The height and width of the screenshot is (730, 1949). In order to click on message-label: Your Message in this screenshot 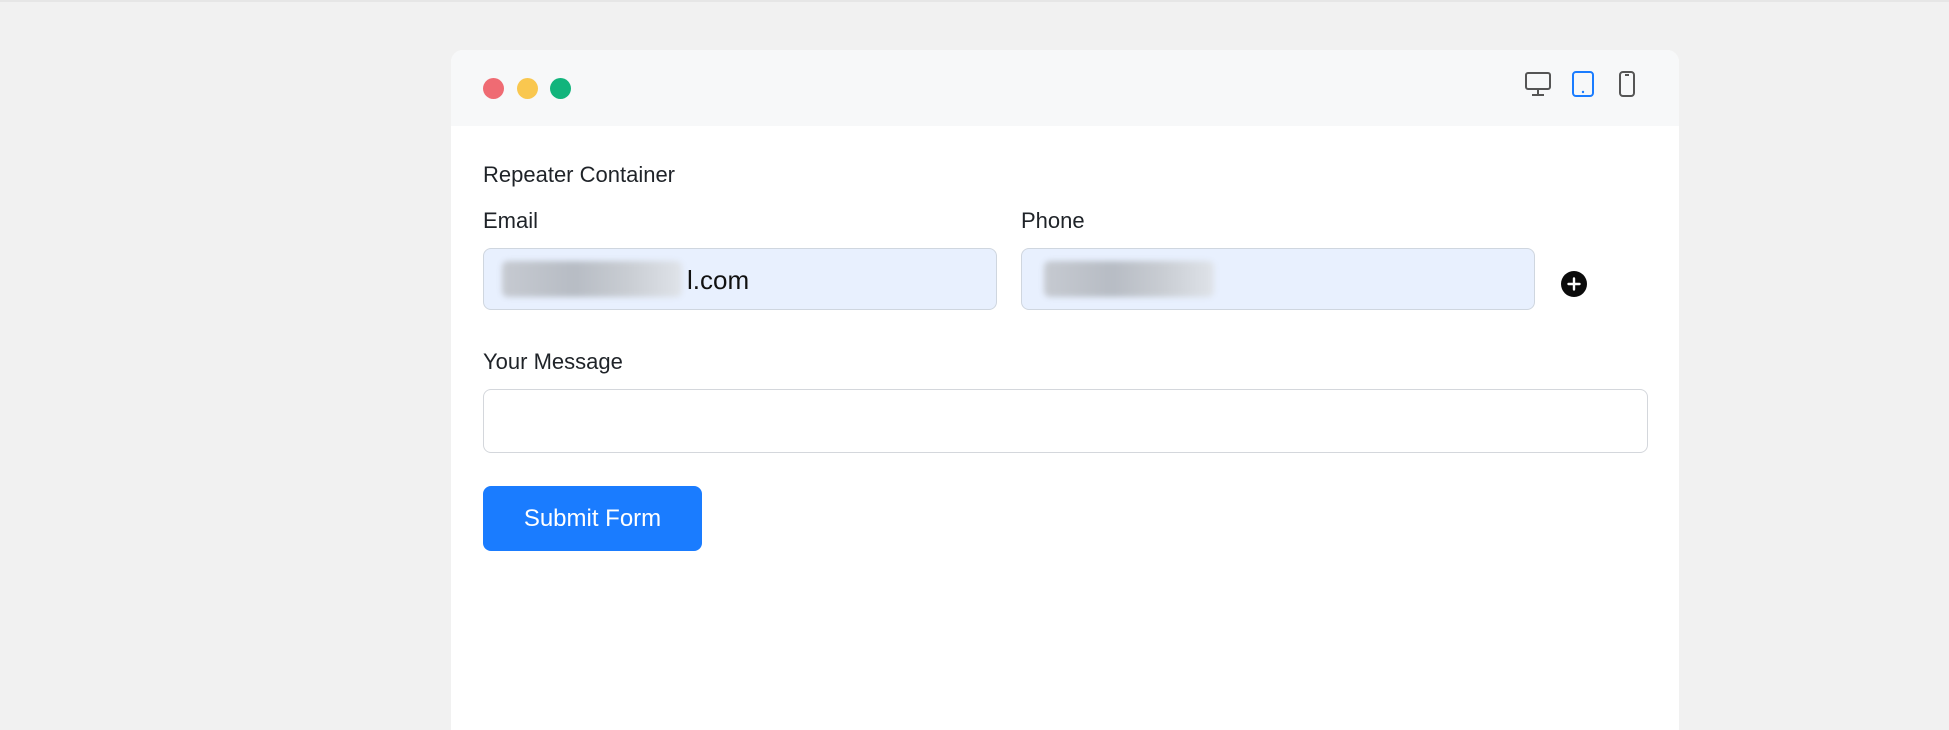, I will do `click(553, 361)`.